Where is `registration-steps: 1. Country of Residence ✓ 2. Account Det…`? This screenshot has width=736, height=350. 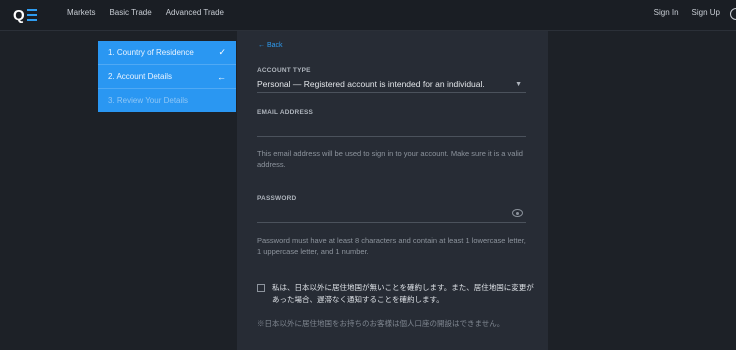 registration-steps: 1. Country of Residence ✓ 2. Account Det… is located at coordinates (167, 76).